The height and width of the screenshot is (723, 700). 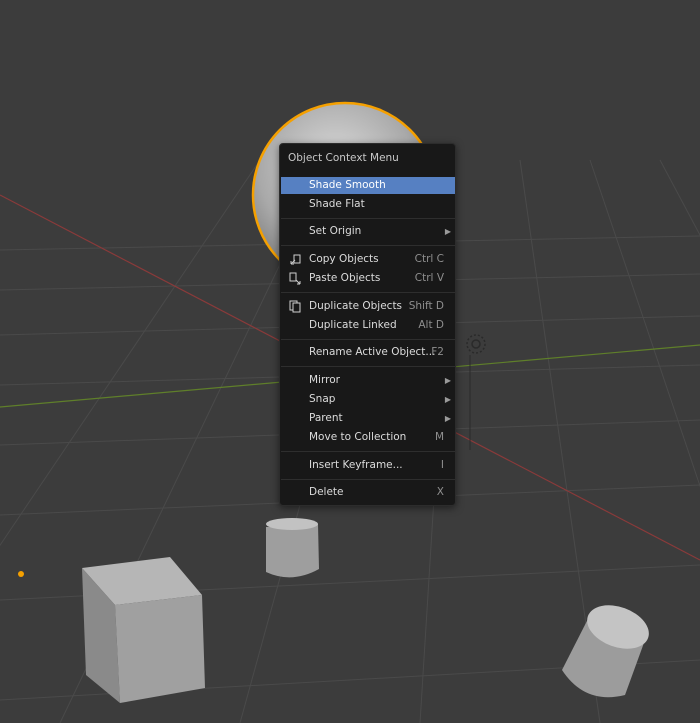 I want to click on menu-item-mirror: Mirror ▶, so click(x=368, y=380).